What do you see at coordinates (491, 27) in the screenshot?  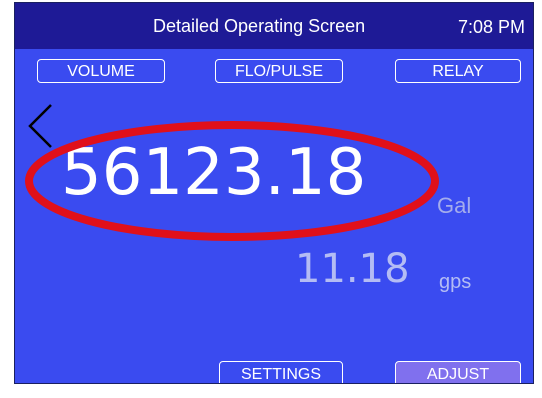 I see `clock-time: 7:08 PM` at bounding box center [491, 27].